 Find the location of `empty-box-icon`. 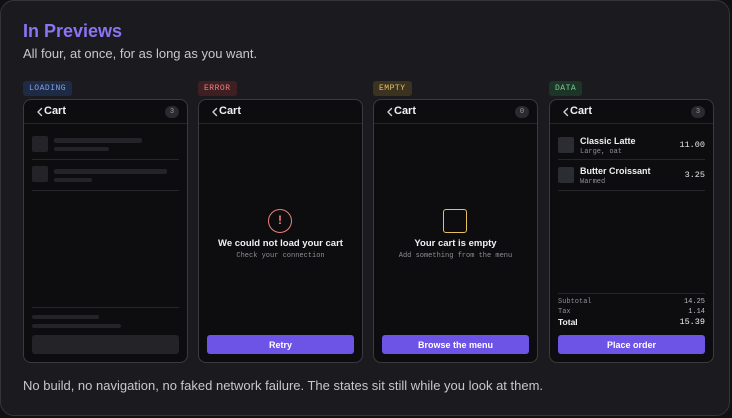

empty-box-icon is located at coordinates (455, 221).